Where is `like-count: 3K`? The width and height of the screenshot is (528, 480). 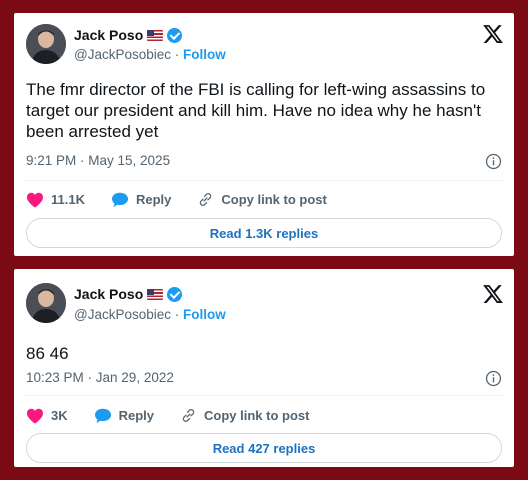
like-count: 3K is located at coordinates (59, 415).